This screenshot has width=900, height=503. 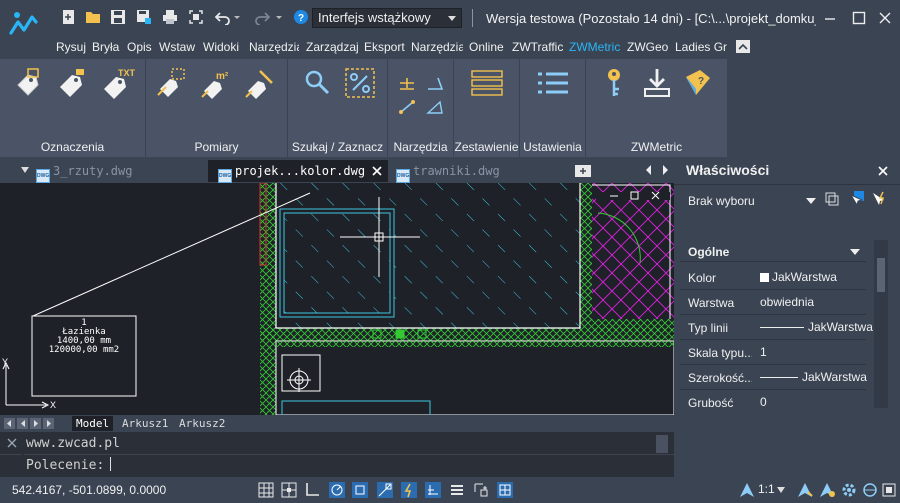 What do you see at coordinates (583, 171) in the screenshot?
I see `new-tab-icon` at bounding box center [583, 171].